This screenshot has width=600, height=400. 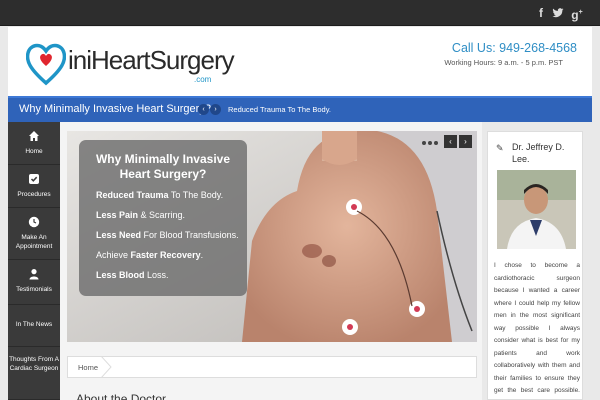 I want to click on nav-item-label: In The News, so click(x=34, y=324).